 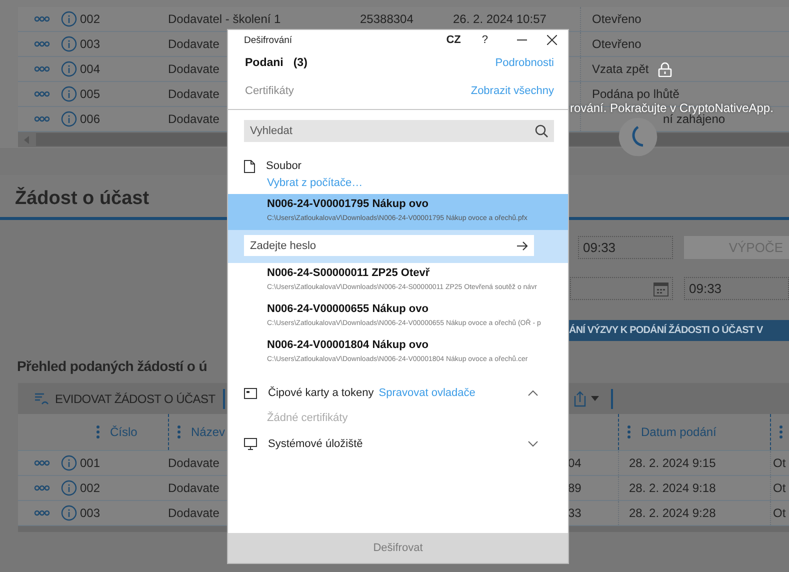 What do you see at coordinates (575, 513) in the screenshot?
I see `table-cell: 33` at bounding box center [575, 513].